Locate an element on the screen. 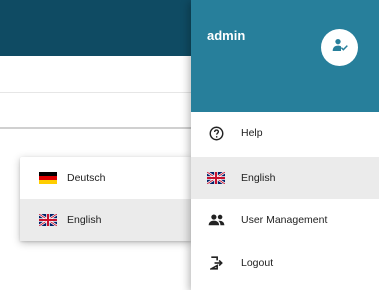 Image resolution: width=379 pixels, height=290 pixels. menu-item-label: User Management is located at coordinates (284, 220).